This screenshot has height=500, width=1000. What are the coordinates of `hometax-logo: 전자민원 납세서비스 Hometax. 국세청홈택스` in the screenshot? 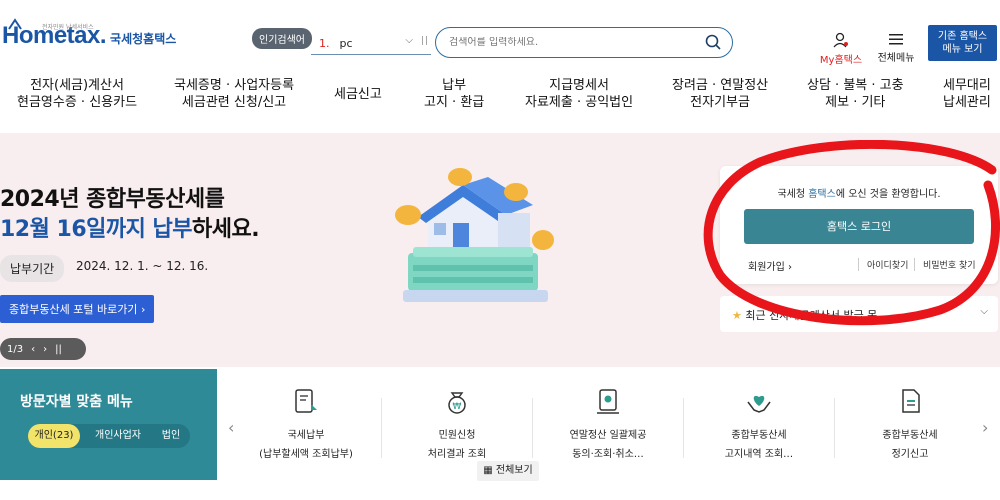 It's located at (89, 33).